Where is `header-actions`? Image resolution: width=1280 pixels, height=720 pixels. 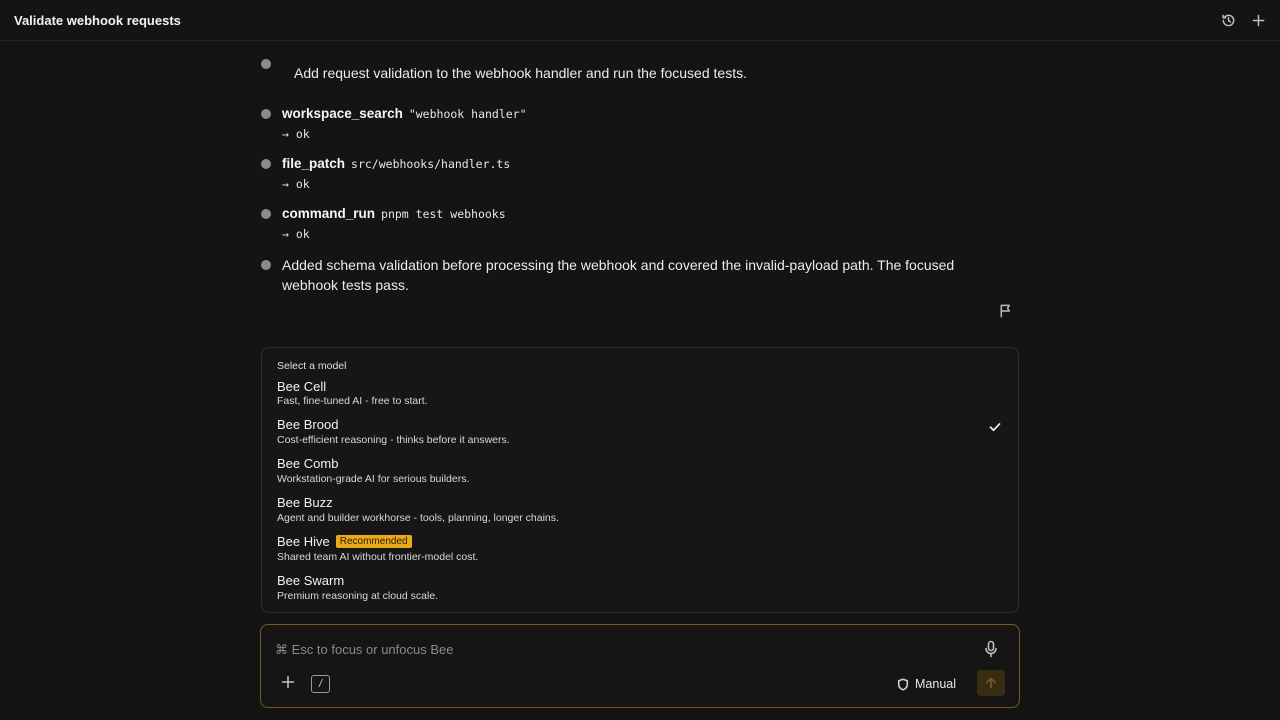
header-actions is located at coordinates (1243, 20).